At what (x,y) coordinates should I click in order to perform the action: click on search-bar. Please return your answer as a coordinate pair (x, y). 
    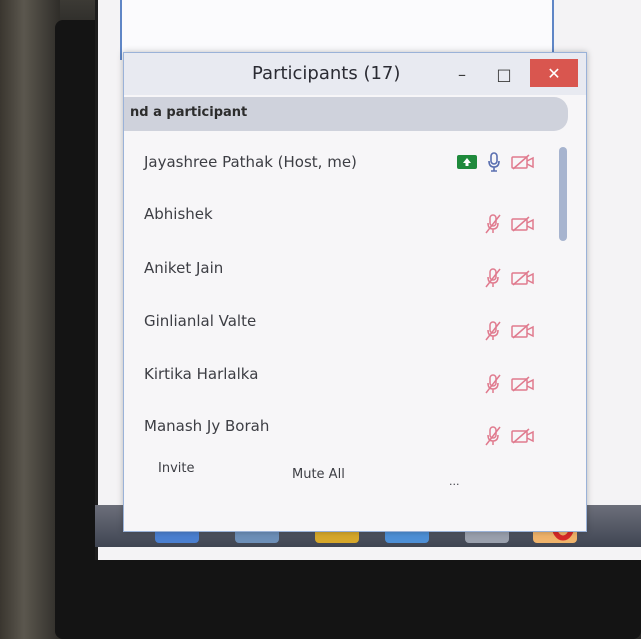
    Looking at the image, I should click on (346, 114).